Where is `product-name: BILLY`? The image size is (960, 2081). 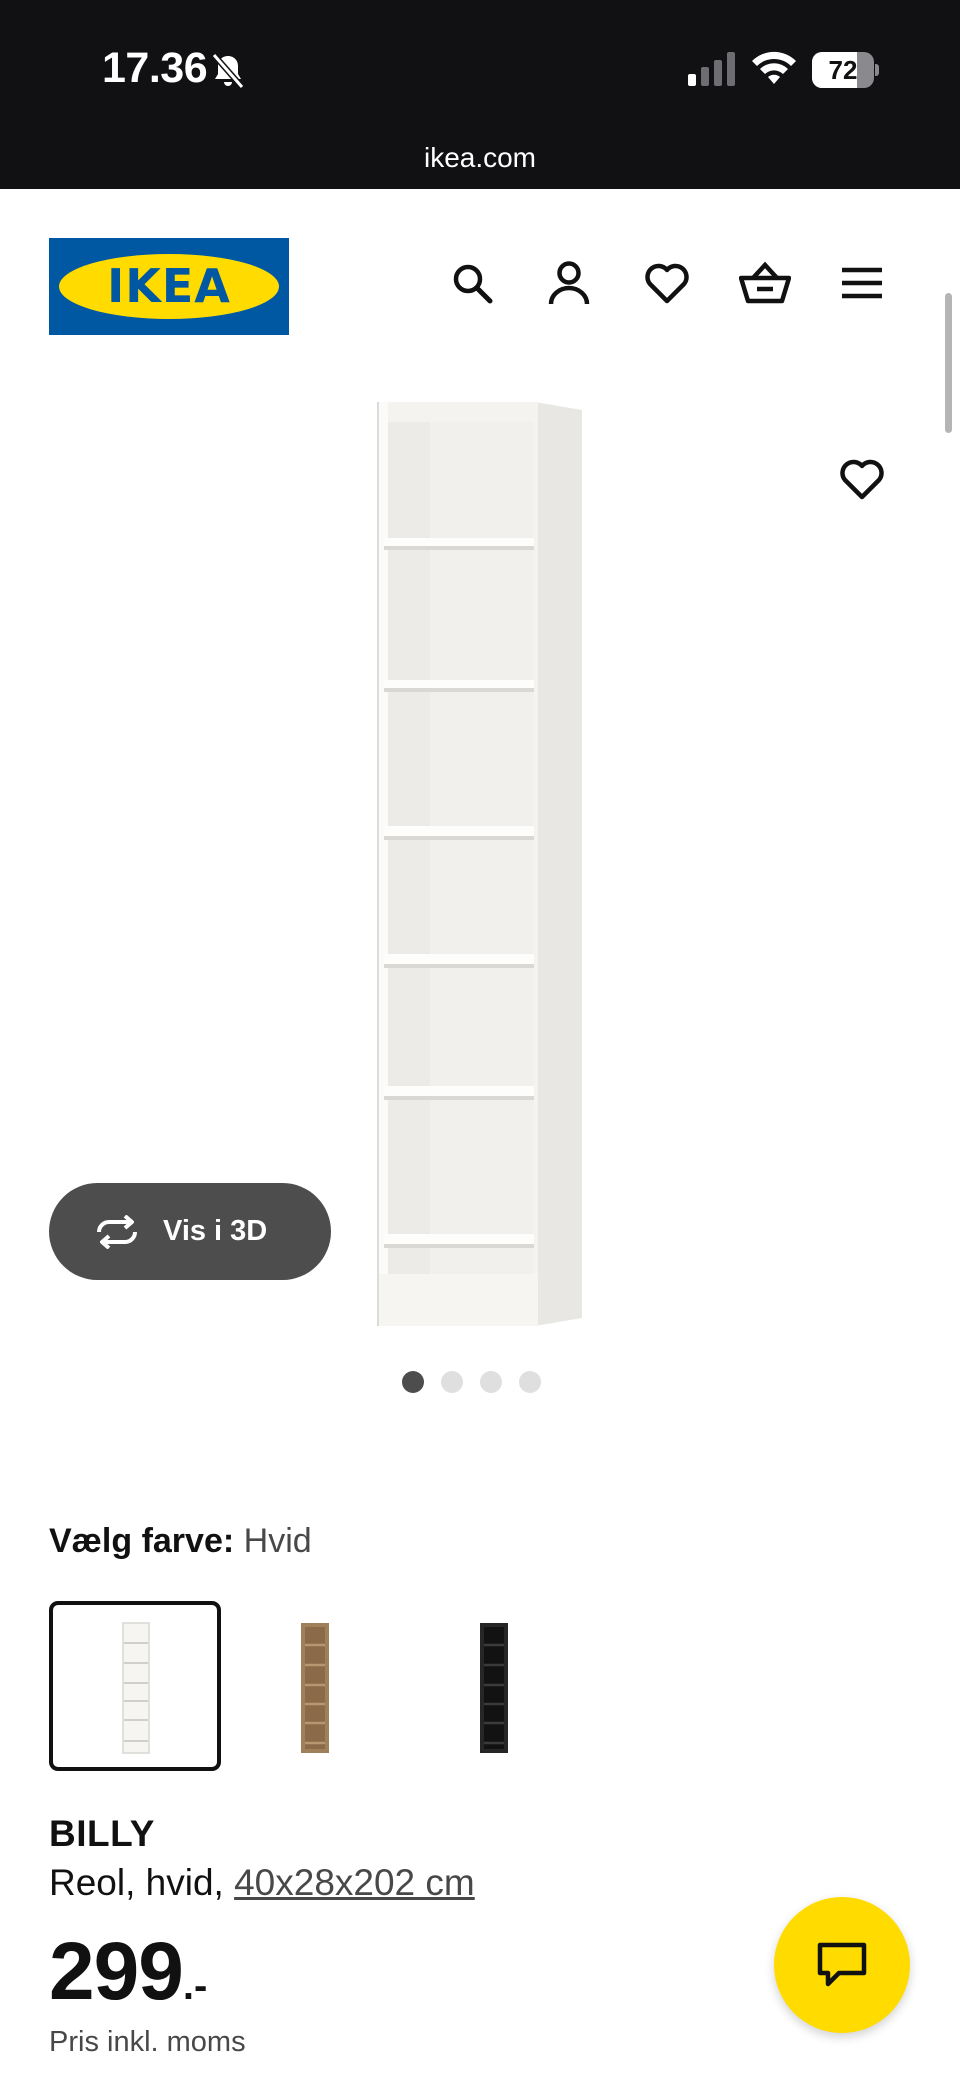 product-name: BILLY is located at coordinates (102, 1833).